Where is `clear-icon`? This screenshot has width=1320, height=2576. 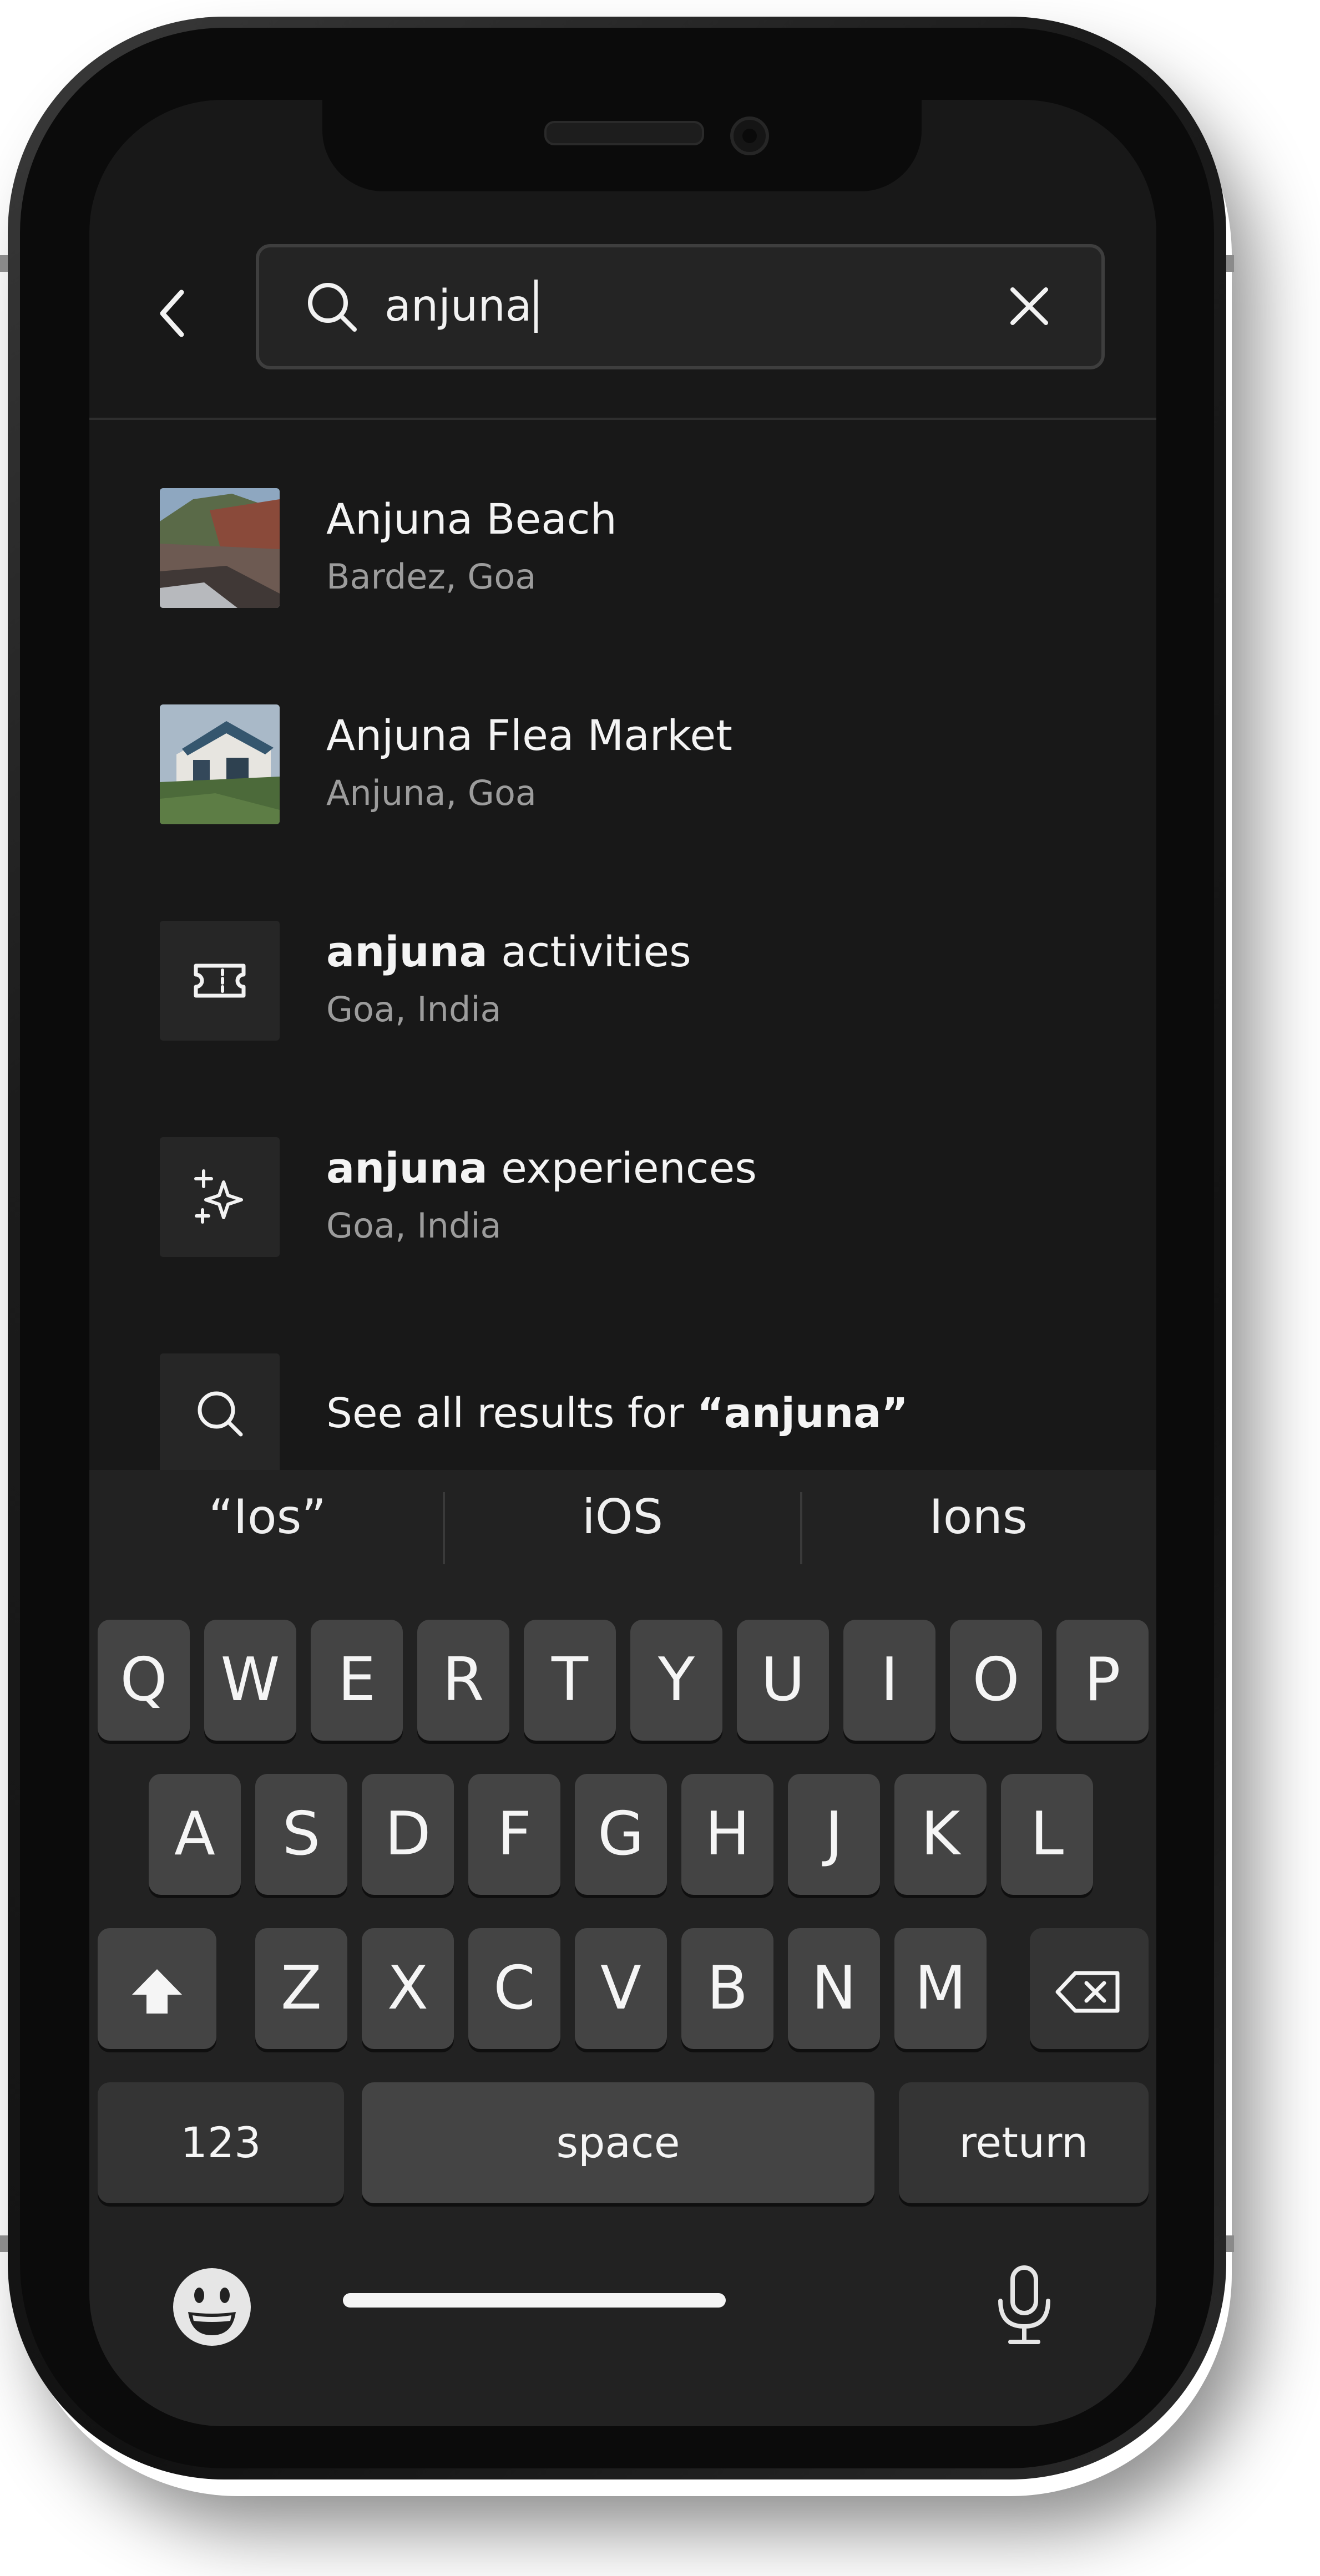 clear-icon is located at coordinates (1029, 306).